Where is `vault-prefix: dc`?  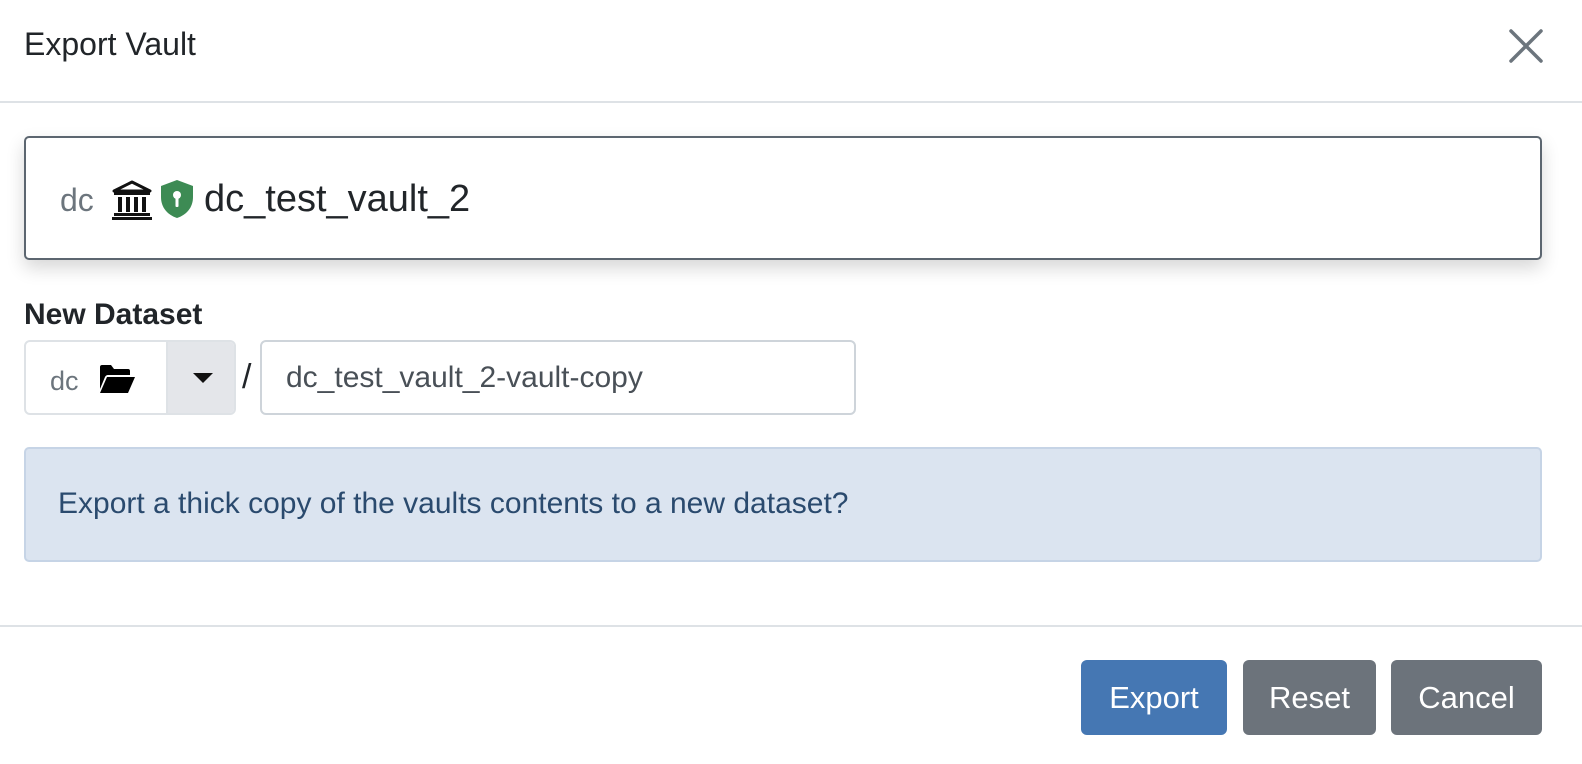
vault-prefix: dc is located at coordinates (77, 200).